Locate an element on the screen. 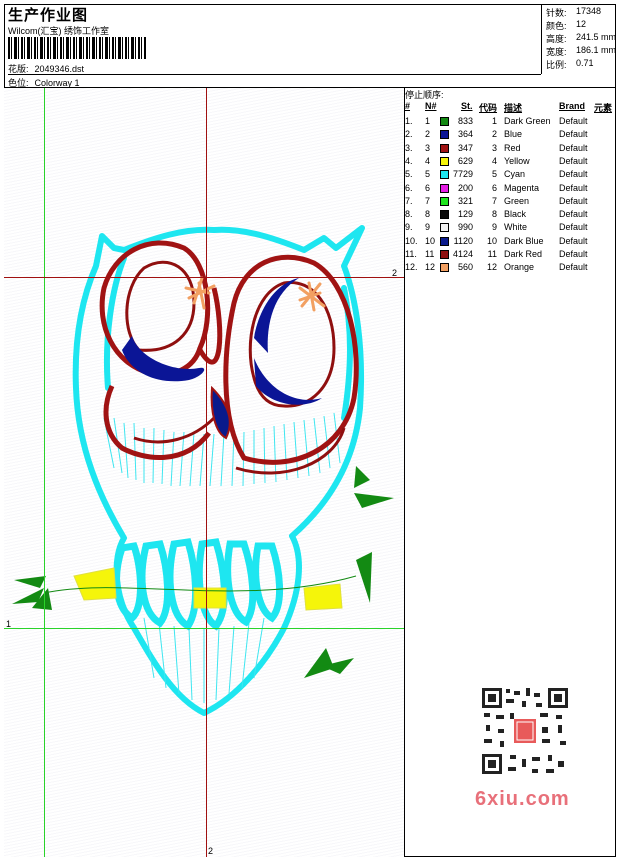  cell-n: 9 is located at coordinates (428, 227).